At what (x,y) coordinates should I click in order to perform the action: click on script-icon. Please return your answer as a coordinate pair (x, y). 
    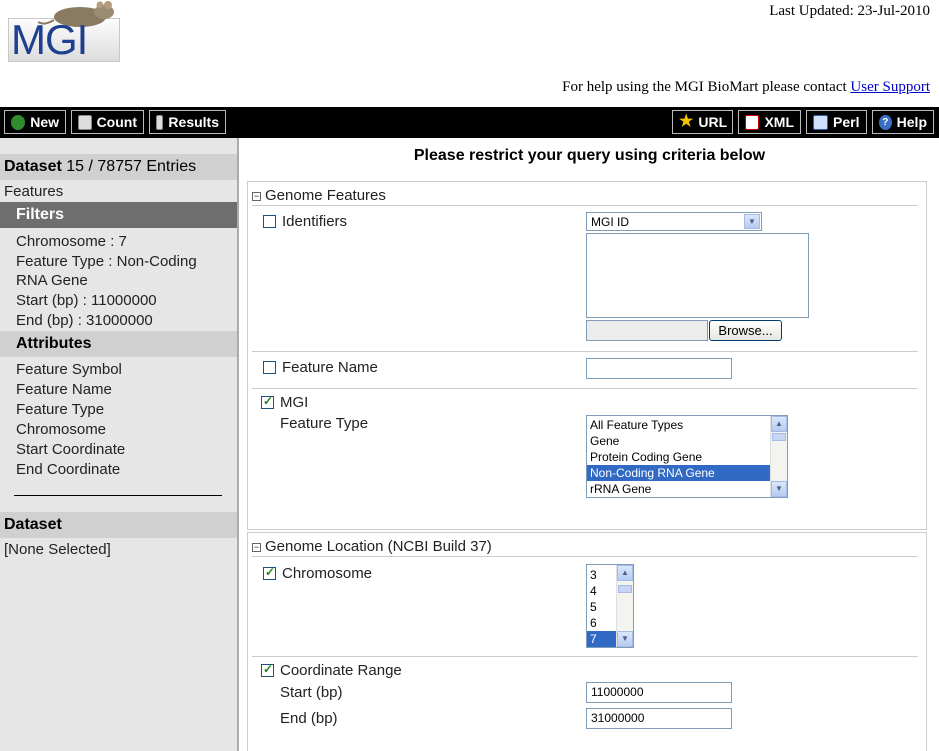
    Looking at the image, I should click on (820, 122).